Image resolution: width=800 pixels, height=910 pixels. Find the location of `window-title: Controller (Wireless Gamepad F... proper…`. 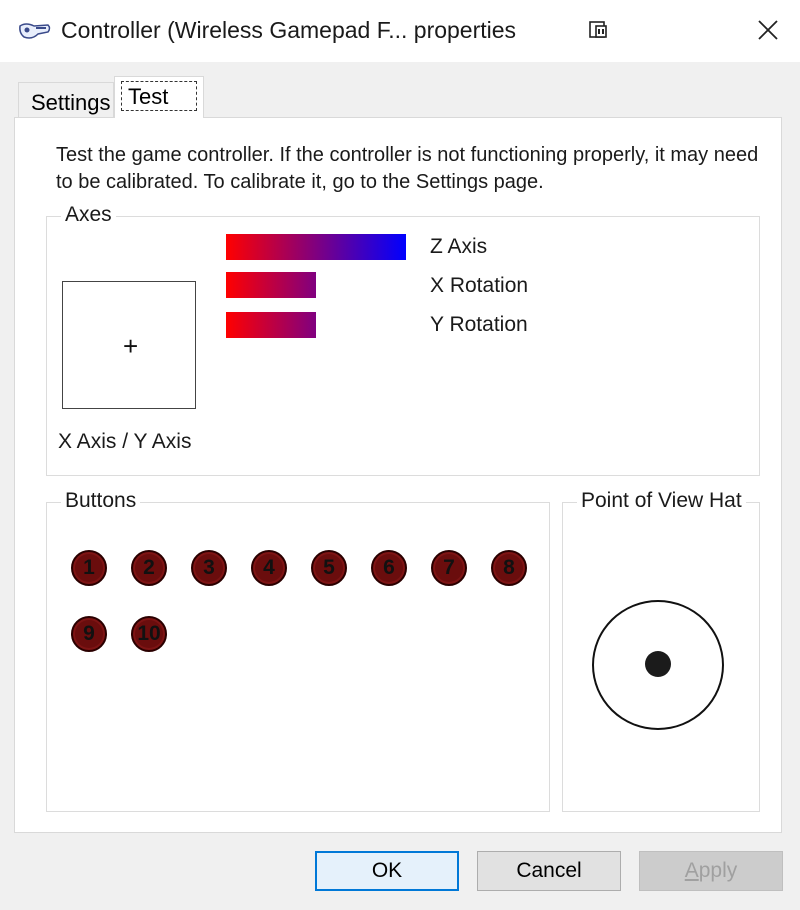

window-title: Controller (Wireless Gamepad F... proper… is located at coordinates (289, 30).